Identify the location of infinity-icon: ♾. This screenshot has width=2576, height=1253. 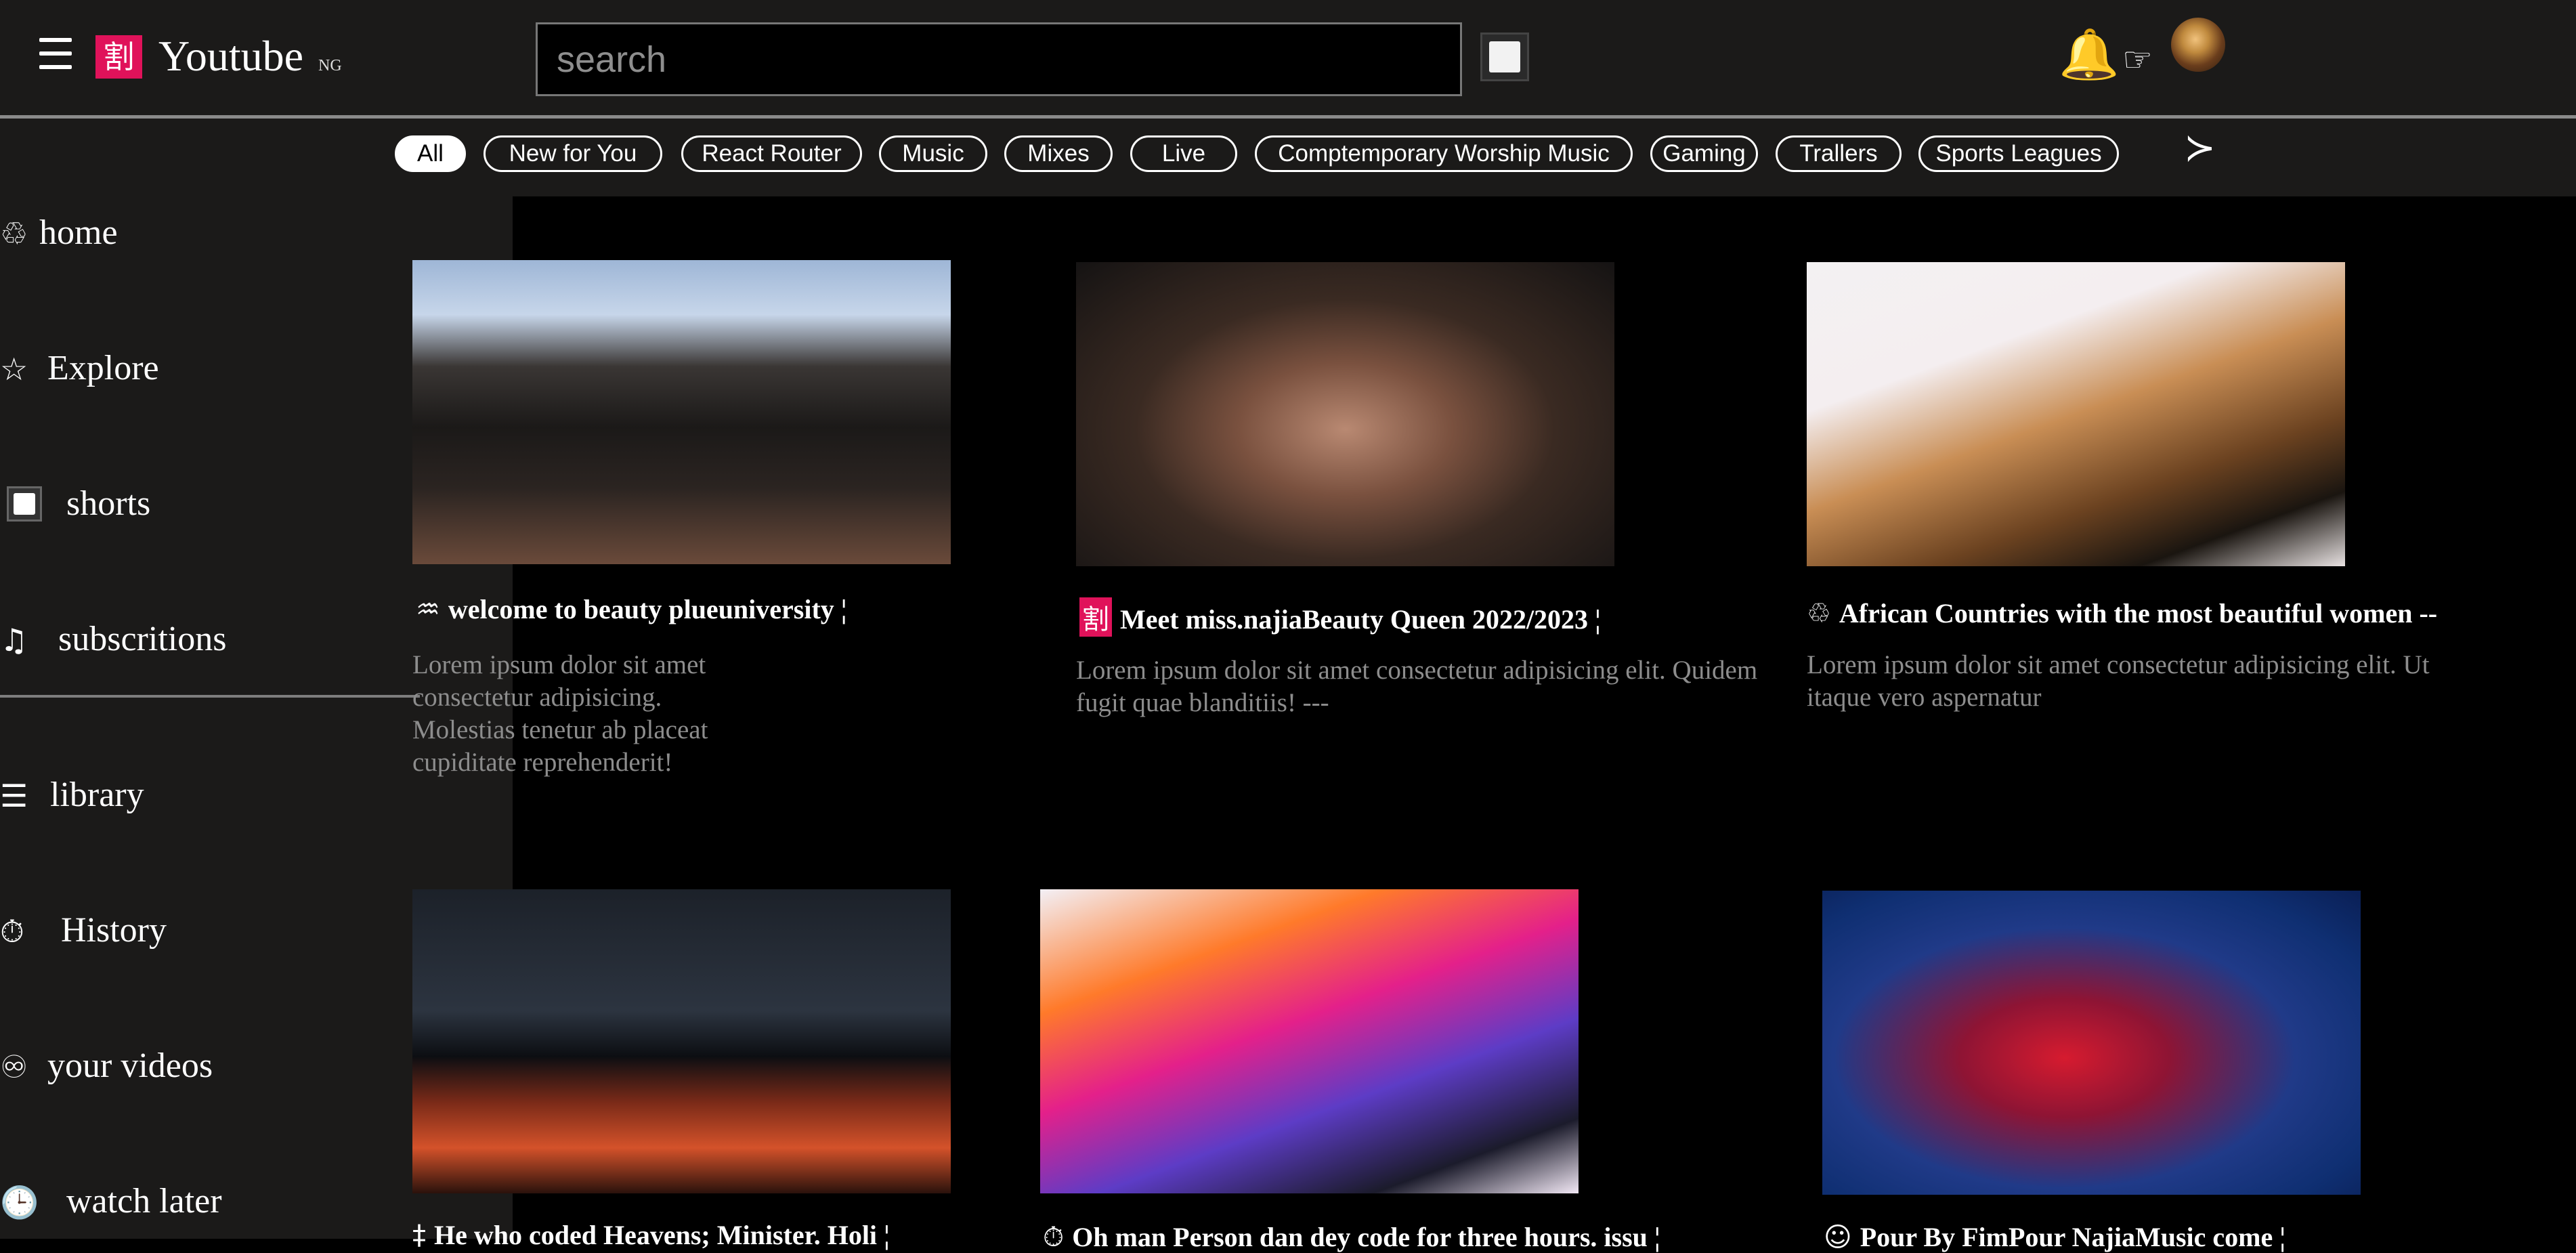
(14, 1066).